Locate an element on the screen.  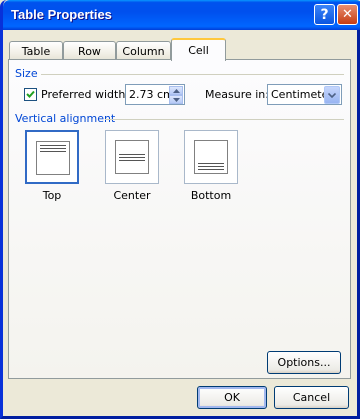
title-bar: Table Properties ? ✕ is located at coordinates (181, 15).